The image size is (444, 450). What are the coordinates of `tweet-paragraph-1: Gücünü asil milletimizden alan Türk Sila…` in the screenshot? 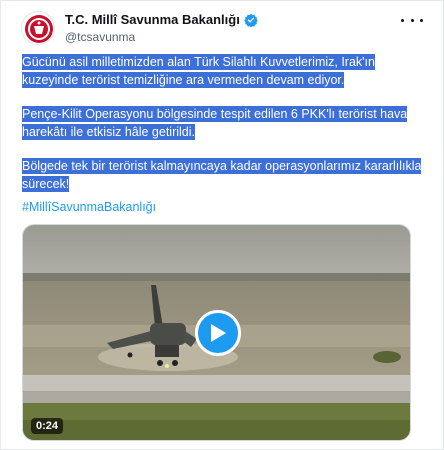 It's located at (198, 71).